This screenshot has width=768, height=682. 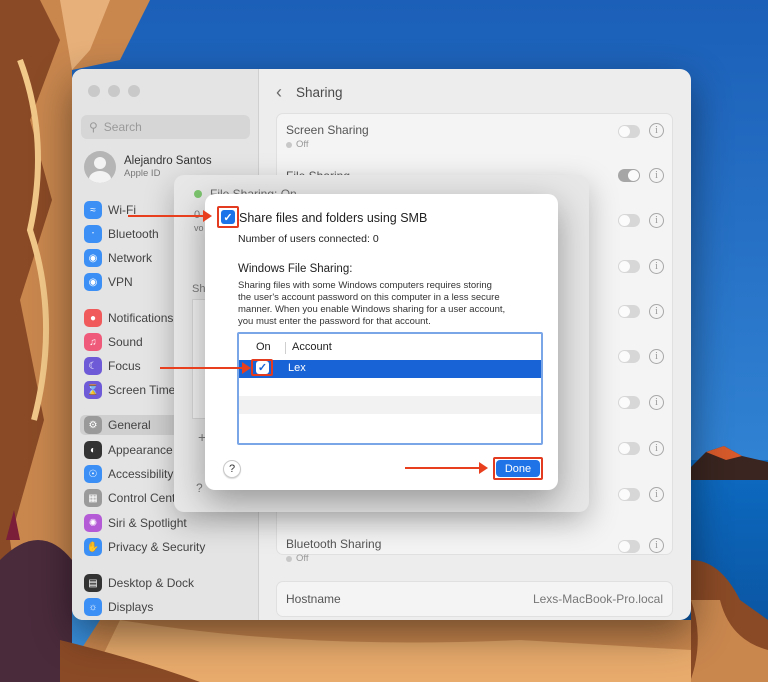 What do you see at coordinates (93, 523) in the screenshot?
I see `siri-icon: ✺` at bounding box center [93, 523].